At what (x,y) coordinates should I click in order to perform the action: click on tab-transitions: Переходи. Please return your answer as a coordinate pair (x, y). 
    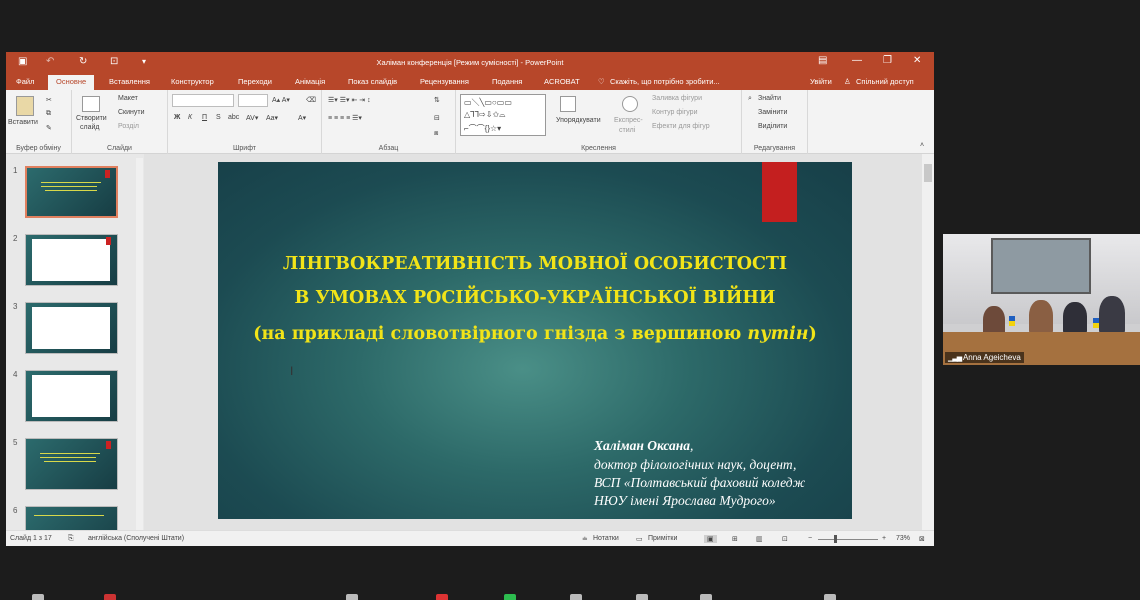
    Looking at the image, I should click on (255, 81).